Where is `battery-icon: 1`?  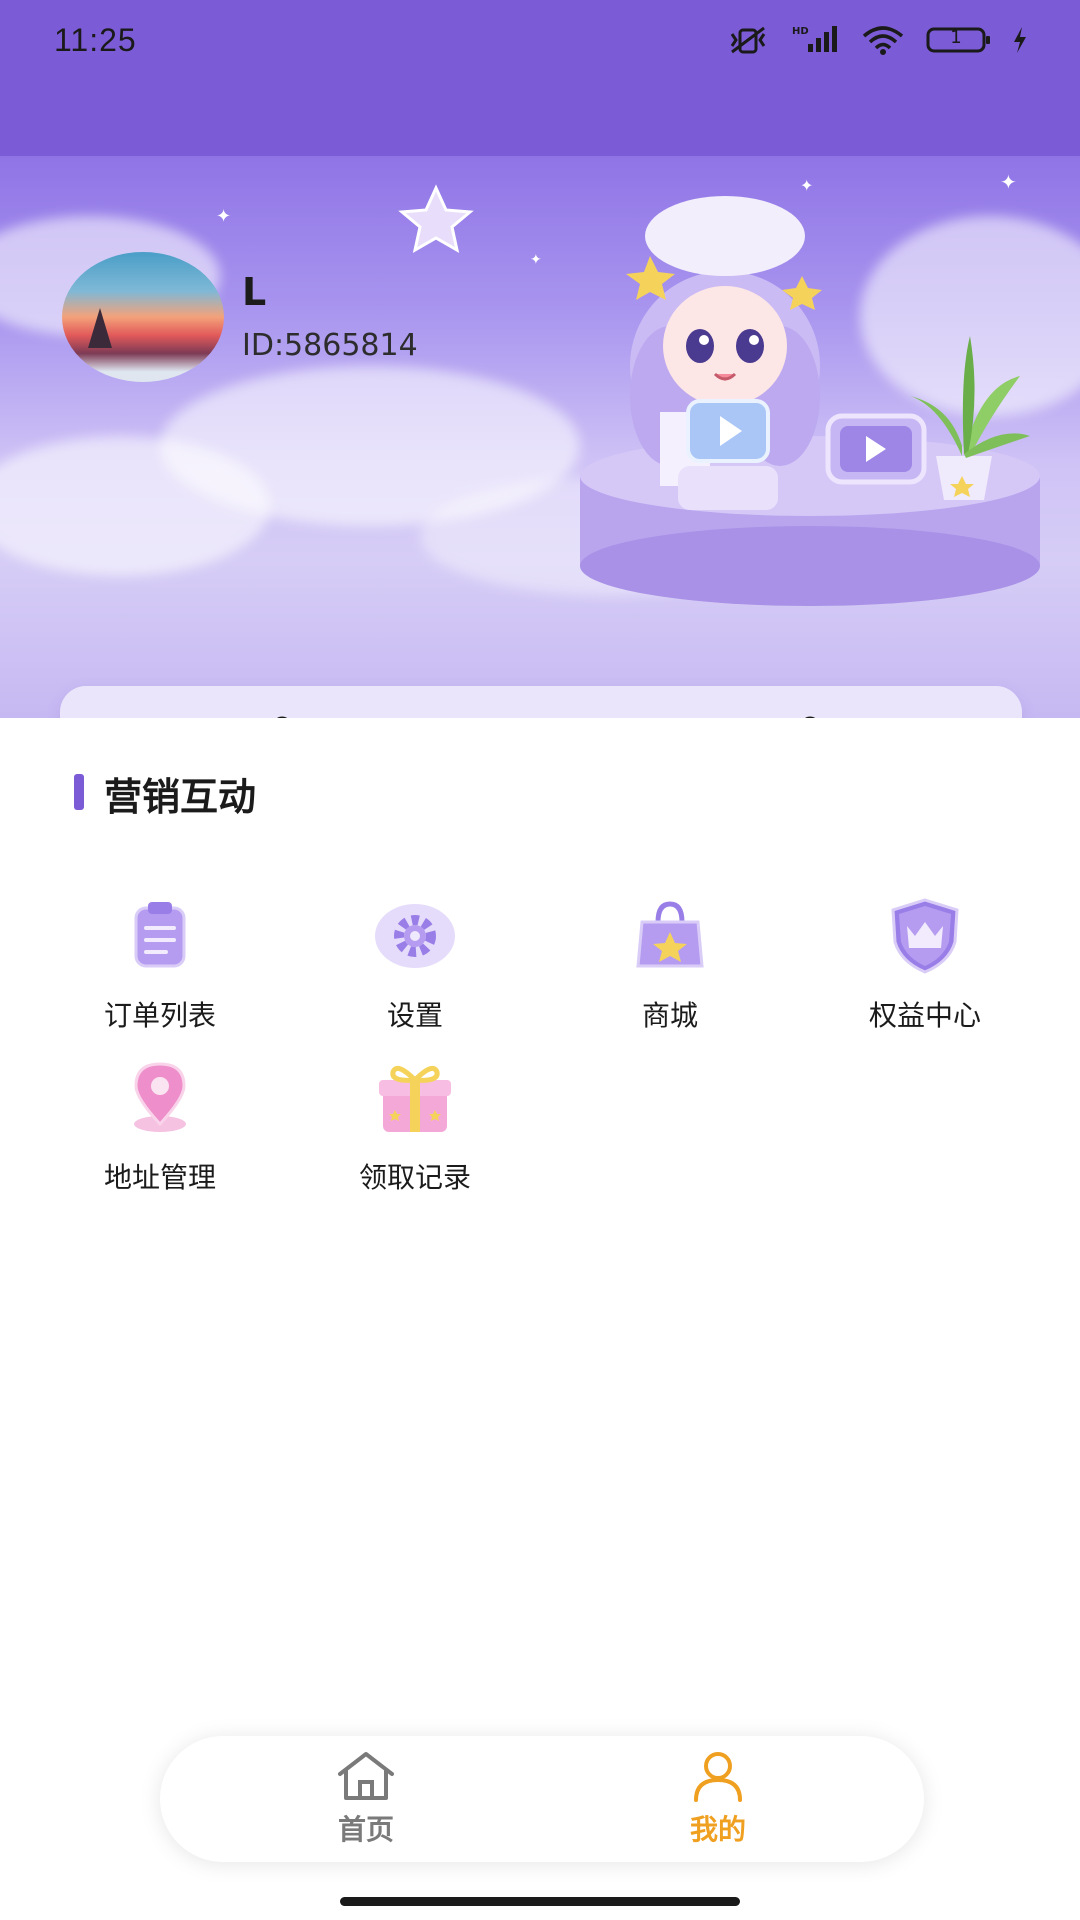
battery-icon: 1 is located at coordinates (959, 40).